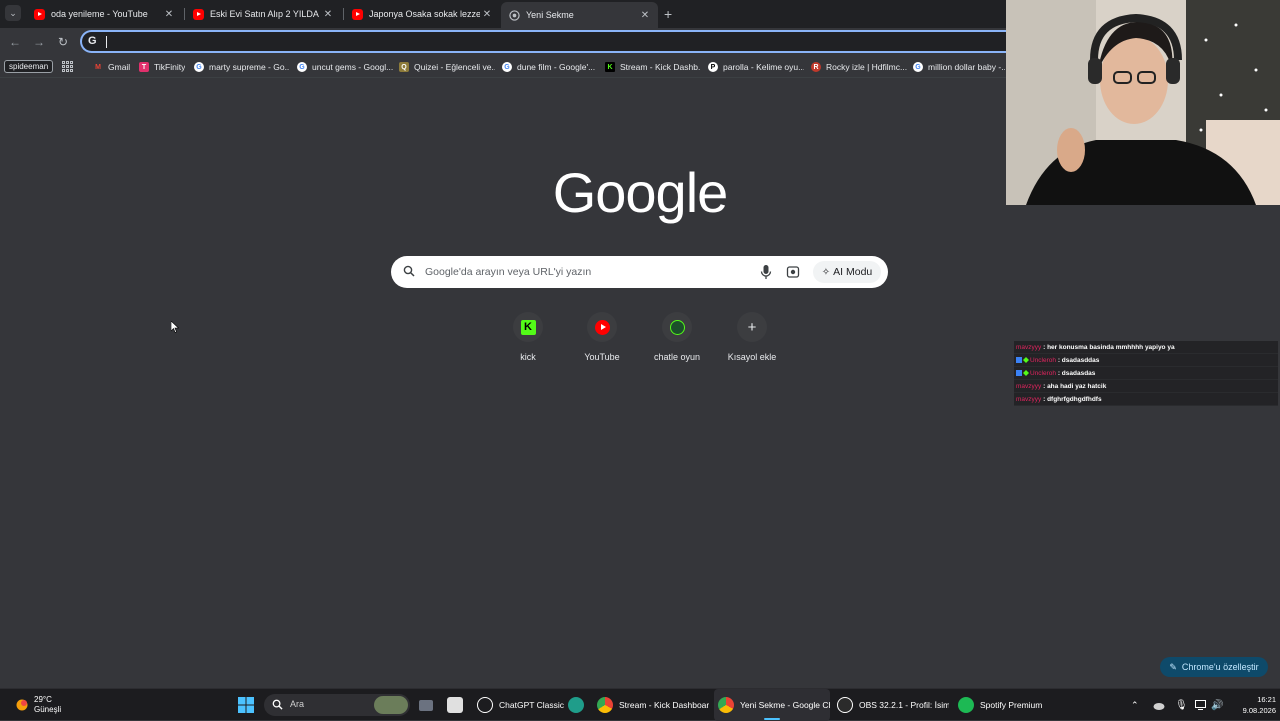 The height and width of the screenshot is (721, 1280). Describe the element at coordinates (520, 705) in the screenshot. I see `taskbar-app-chatgpt: ChatGPT Classic` at that location.